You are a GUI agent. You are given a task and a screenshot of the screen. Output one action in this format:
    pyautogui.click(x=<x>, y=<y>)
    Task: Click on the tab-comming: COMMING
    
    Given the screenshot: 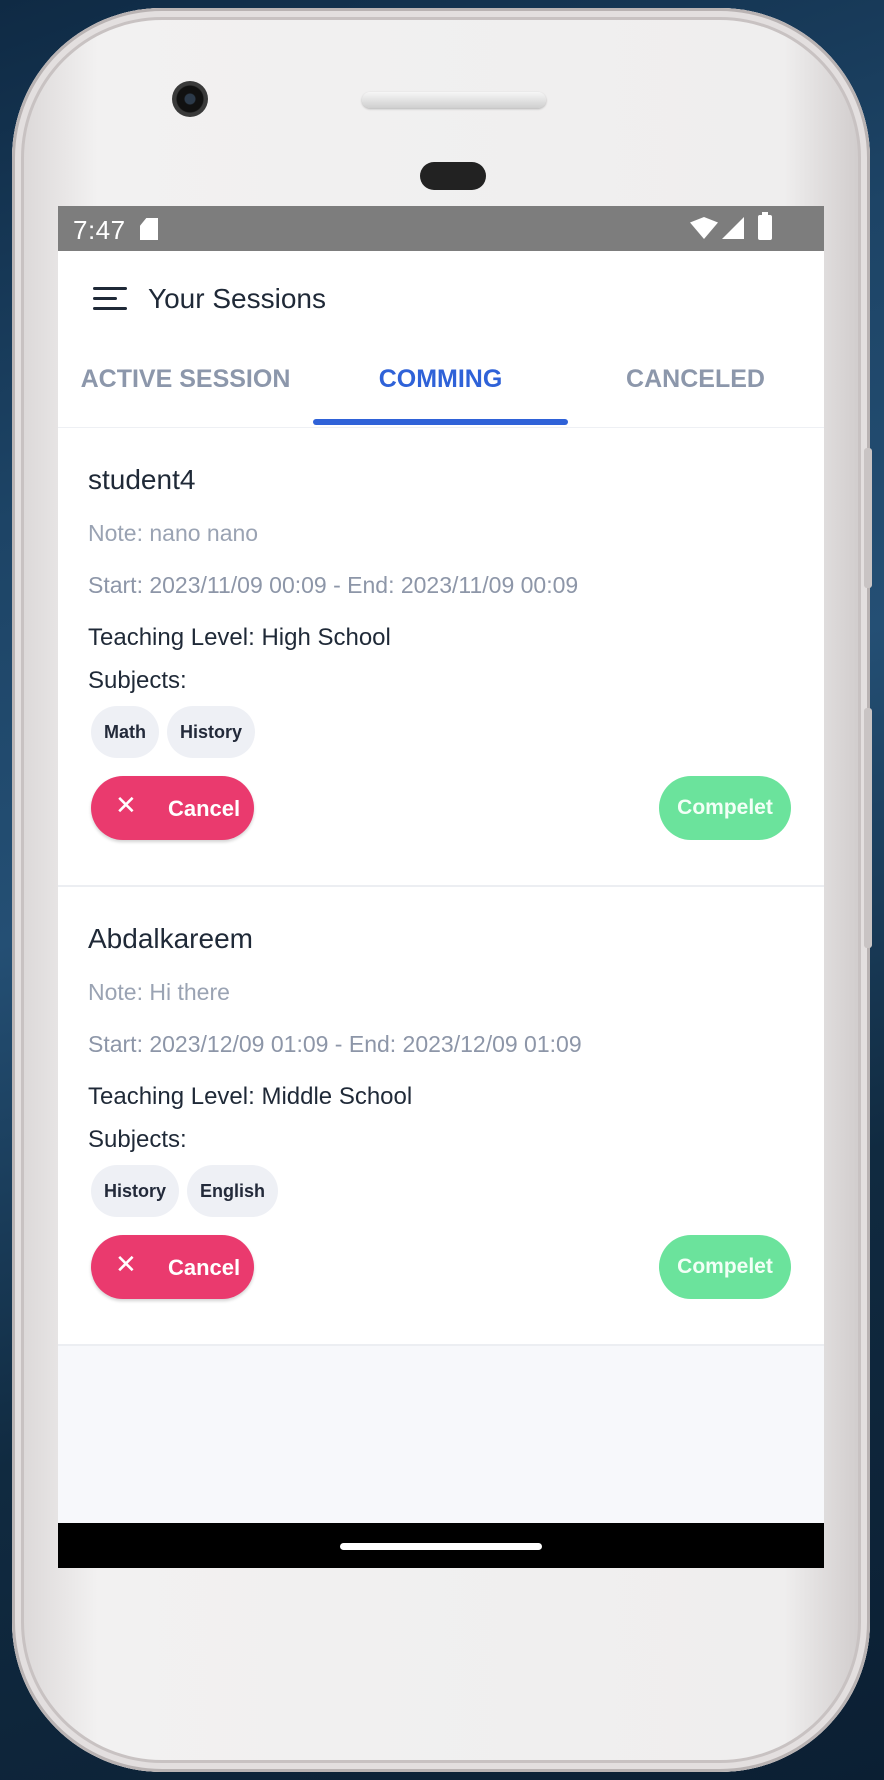 What is the action you would take?
    pyautogui.click(x=440, y=393)
    